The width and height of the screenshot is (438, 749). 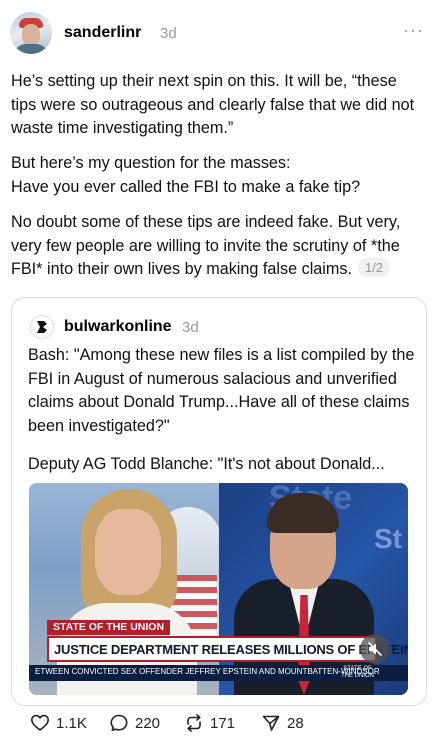 I want to click on avatar, so click(x=31, y=33).